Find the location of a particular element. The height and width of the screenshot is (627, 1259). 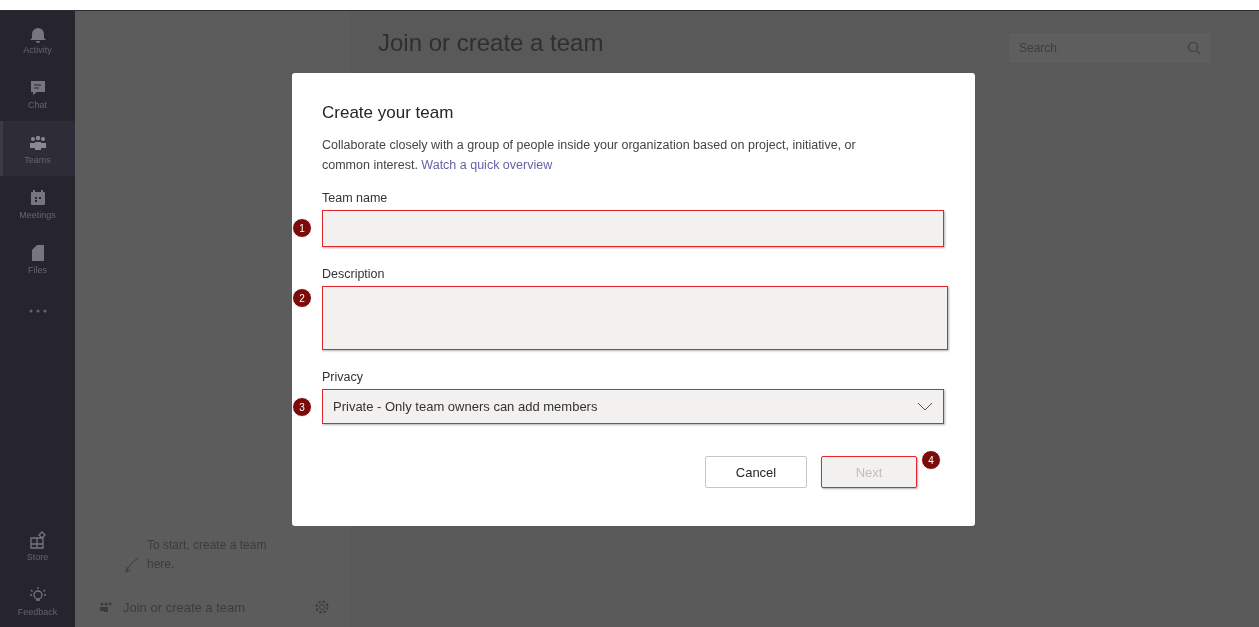

field-label: Description is located at coordinates (354, 274).